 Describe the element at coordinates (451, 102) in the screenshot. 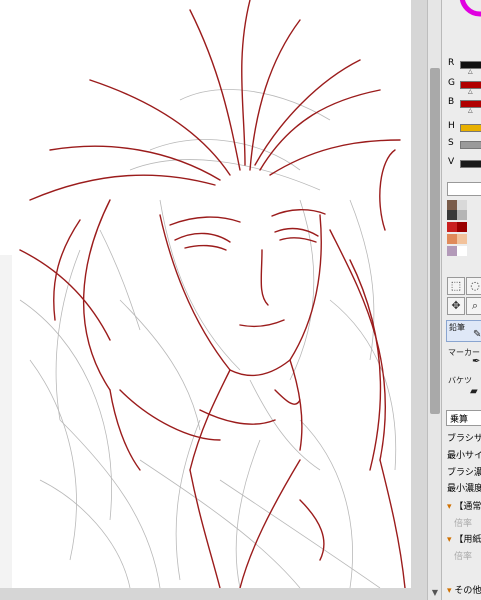

I see `slider-label: B` at that location.